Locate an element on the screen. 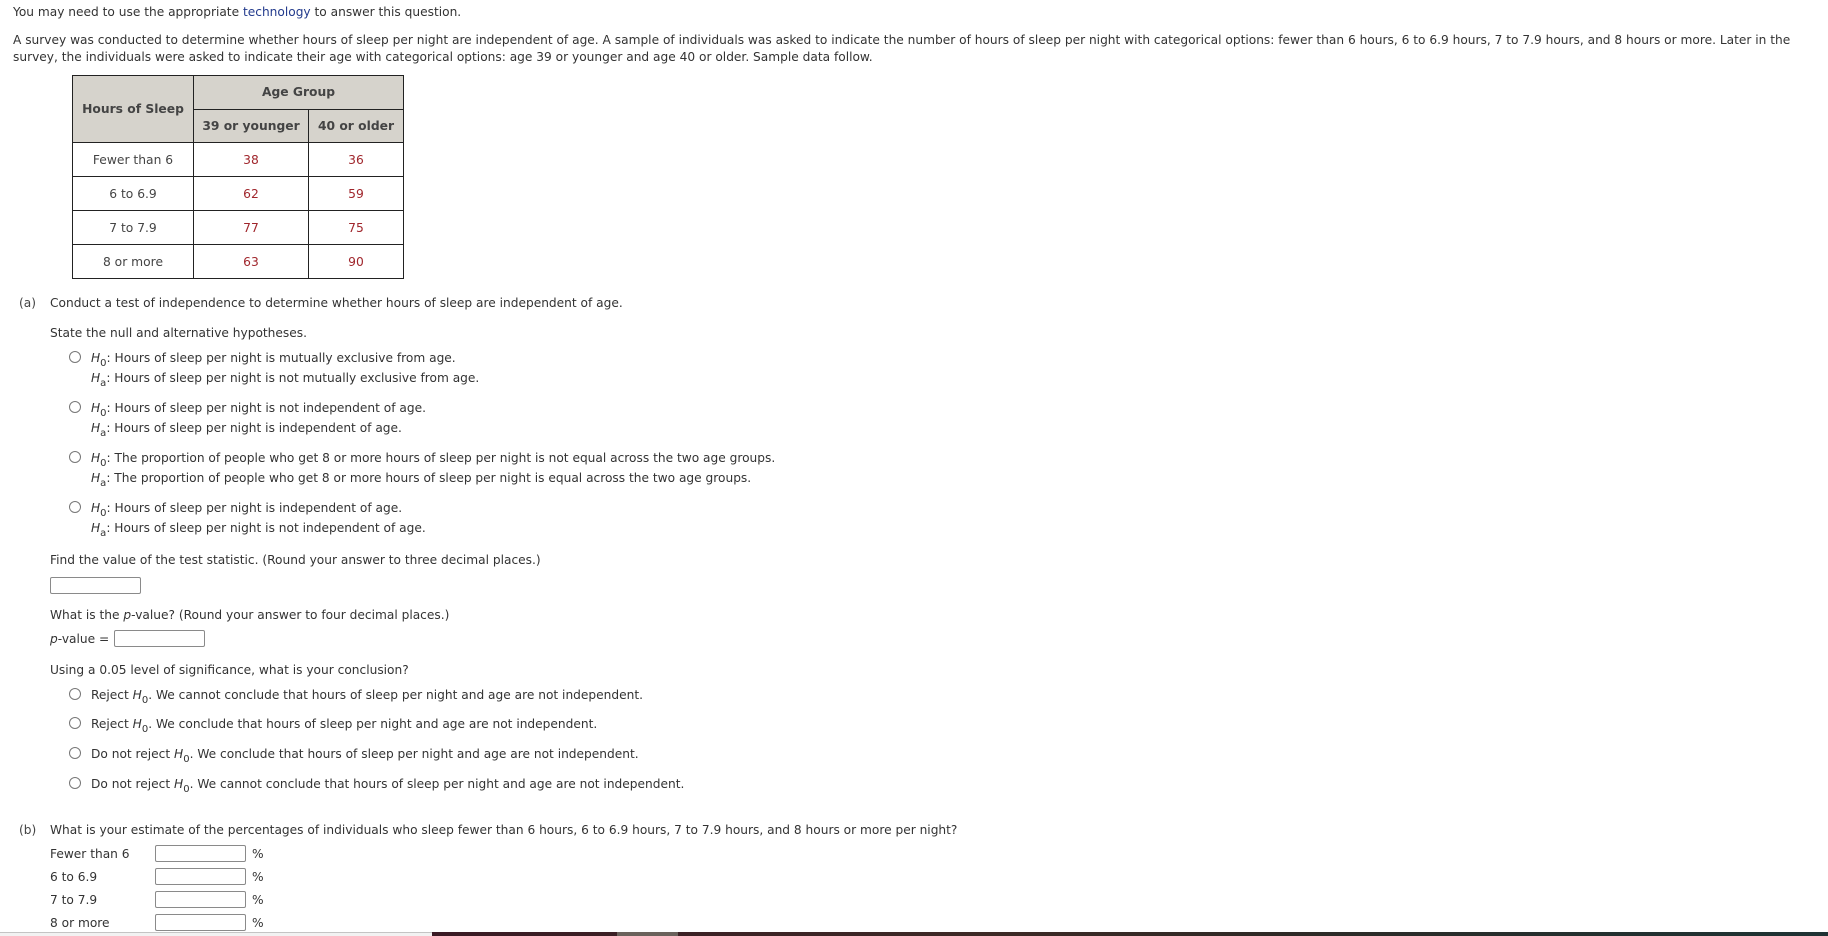  row-header-hours-of-sleep: Hours of Sleep is located at coordinates (133, 109).